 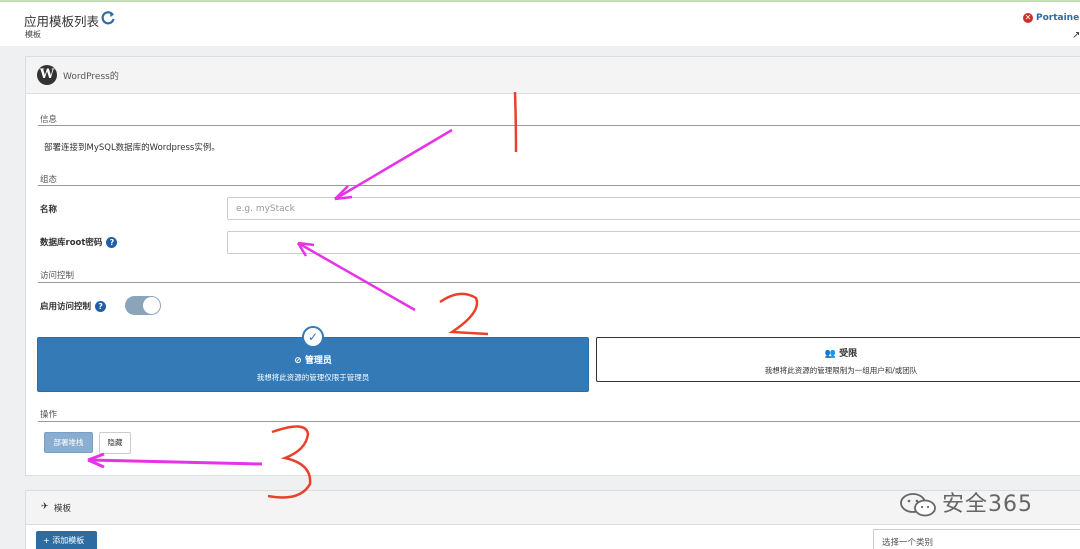 What do you see at coordinates (653, 242) in the screenshot?
I see `db-password-input` at bounding box center [653, 242].